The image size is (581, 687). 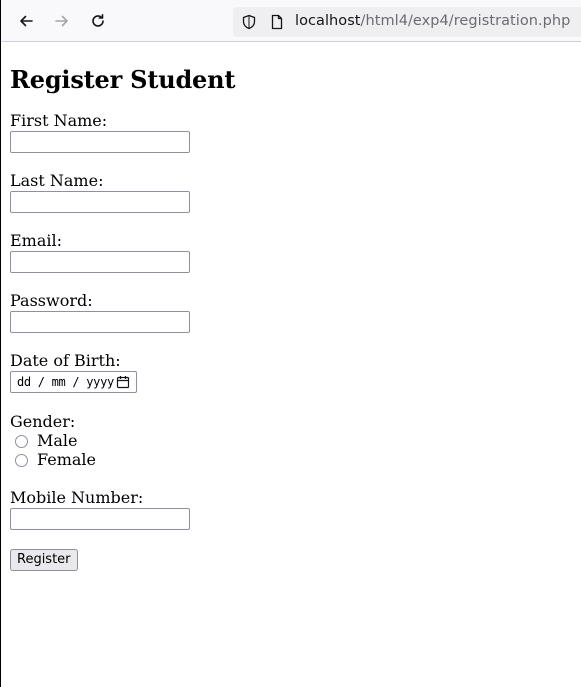 What do you see at coordinates (43, 421) in the screenshot?
I see `gender-label: Gender:` at bounding box center [43, 421].